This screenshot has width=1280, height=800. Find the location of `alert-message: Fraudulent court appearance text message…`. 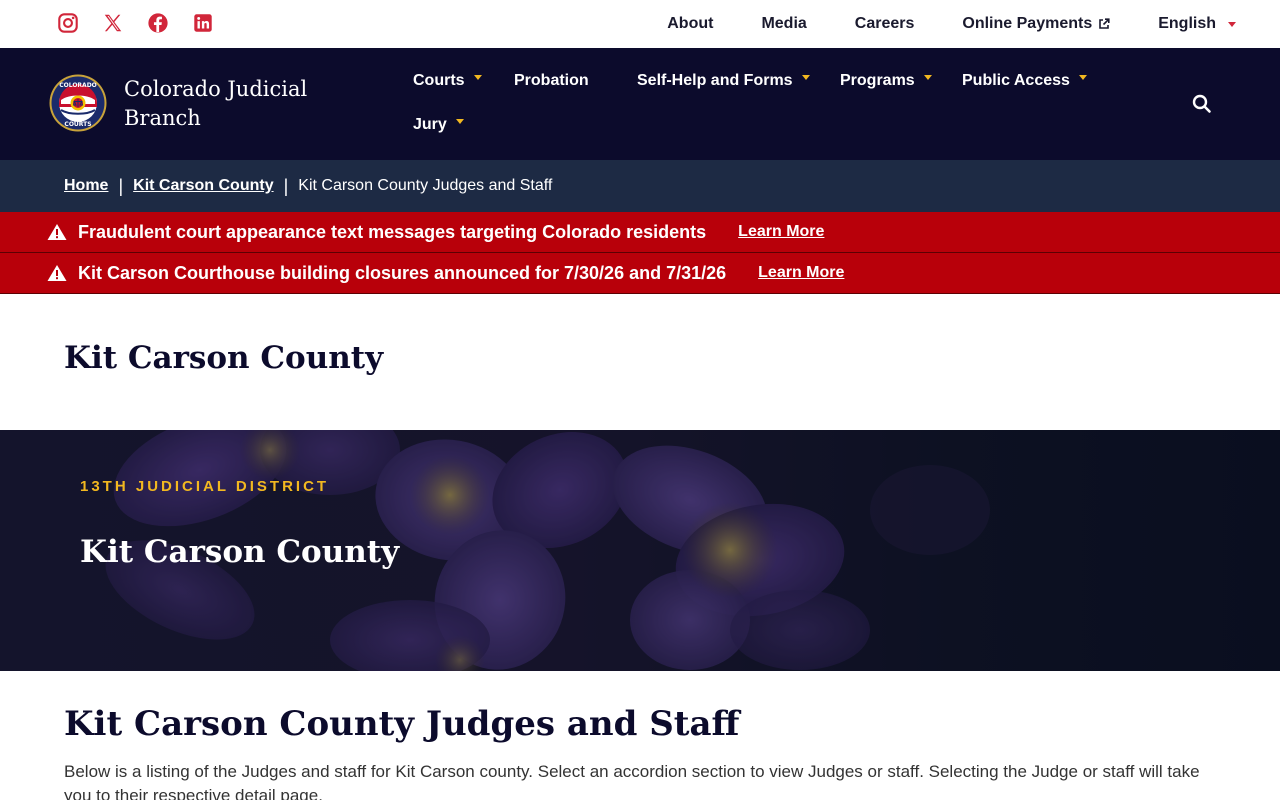

alert-message: Fraudulent court appearance text message… is located at coordinates (392, 231).